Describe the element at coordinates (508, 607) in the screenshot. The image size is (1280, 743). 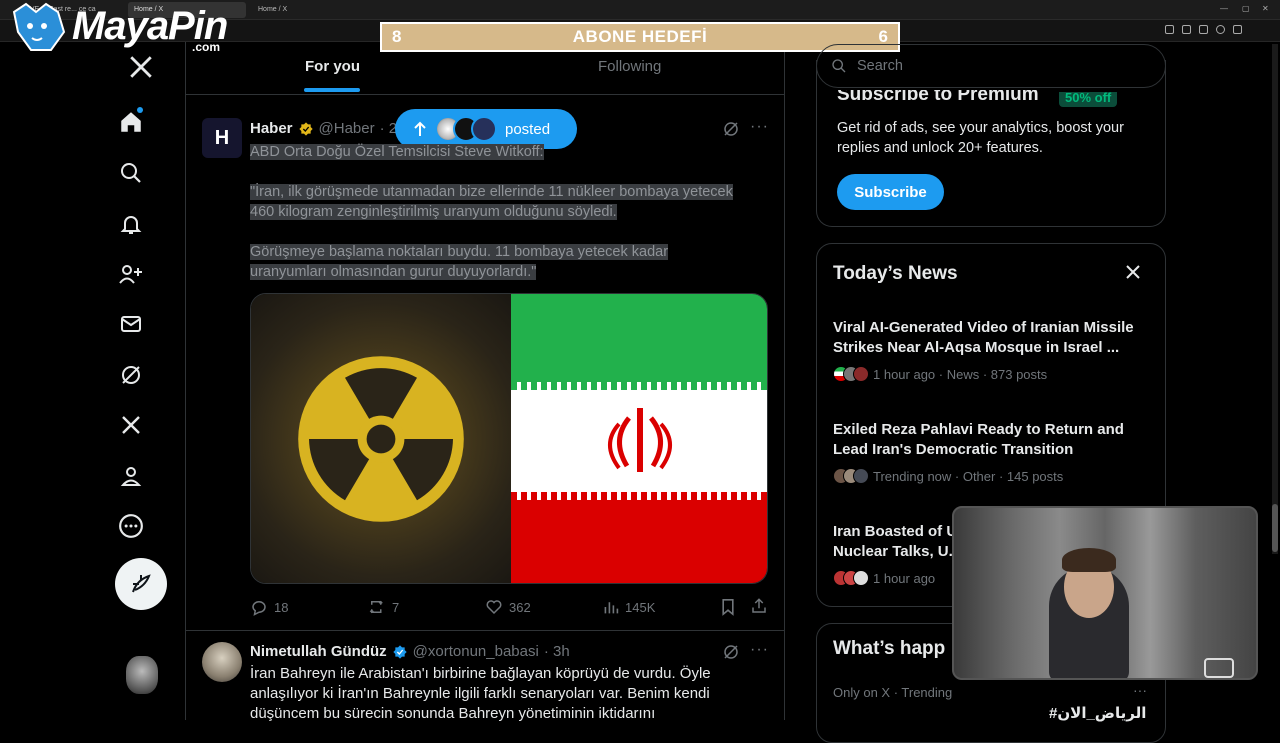
I see `like-button: 362` at that location.